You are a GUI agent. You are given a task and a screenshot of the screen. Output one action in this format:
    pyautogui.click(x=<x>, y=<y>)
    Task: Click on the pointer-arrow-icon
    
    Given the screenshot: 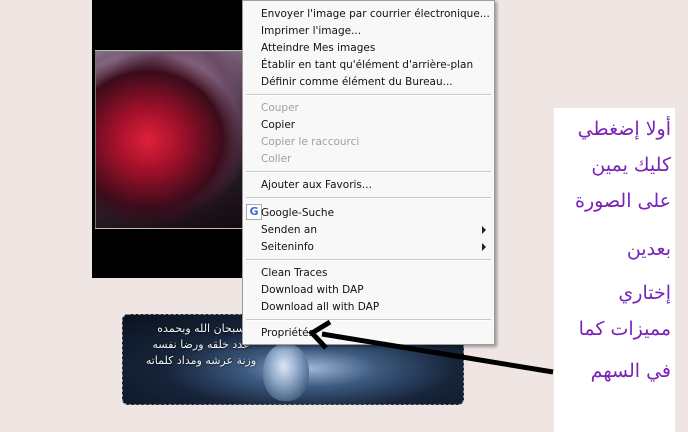 What is the action you would take?
    pyautogui.click(x=431, y=347)
    